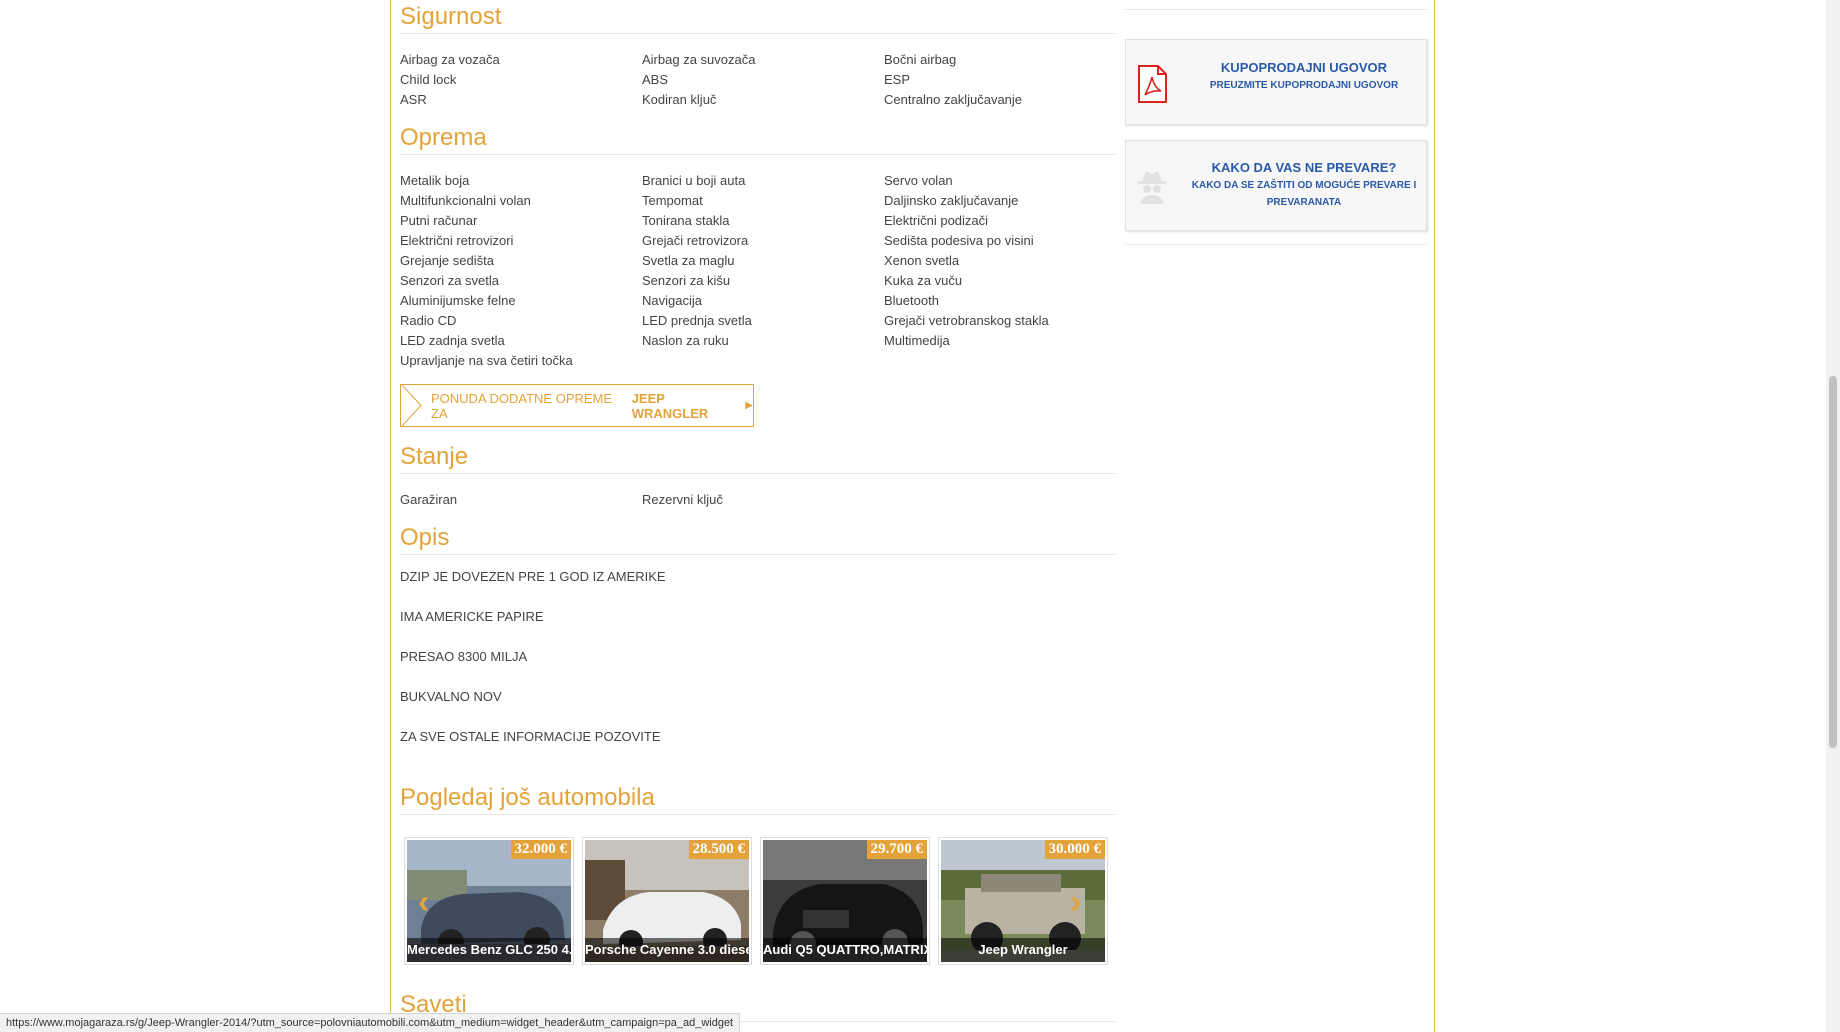 The image size is (1840, 1032). What do you see at coordinates (1152, 84) in the screenshot?
I see `pdf-file-icon` at bounding box center [1152, 84].